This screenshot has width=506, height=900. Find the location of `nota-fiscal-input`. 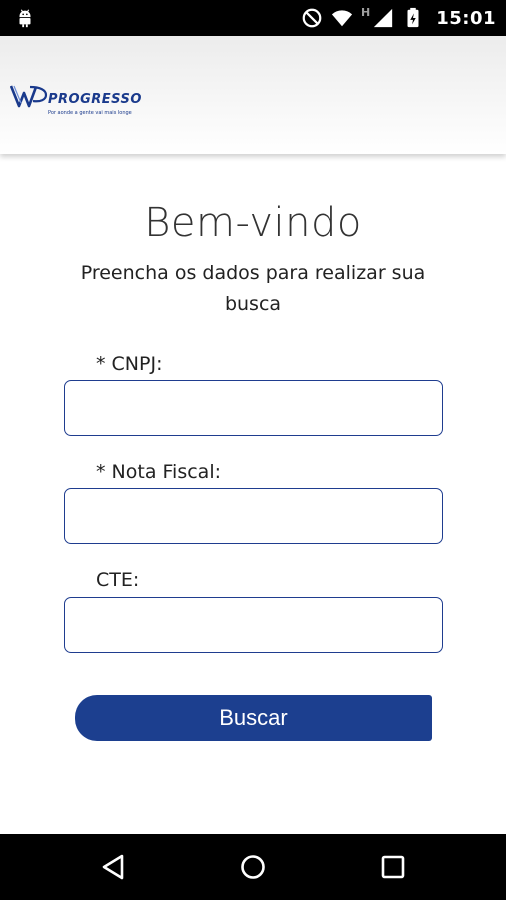

nota-fiscal-input is located at coordinates (253, 516).